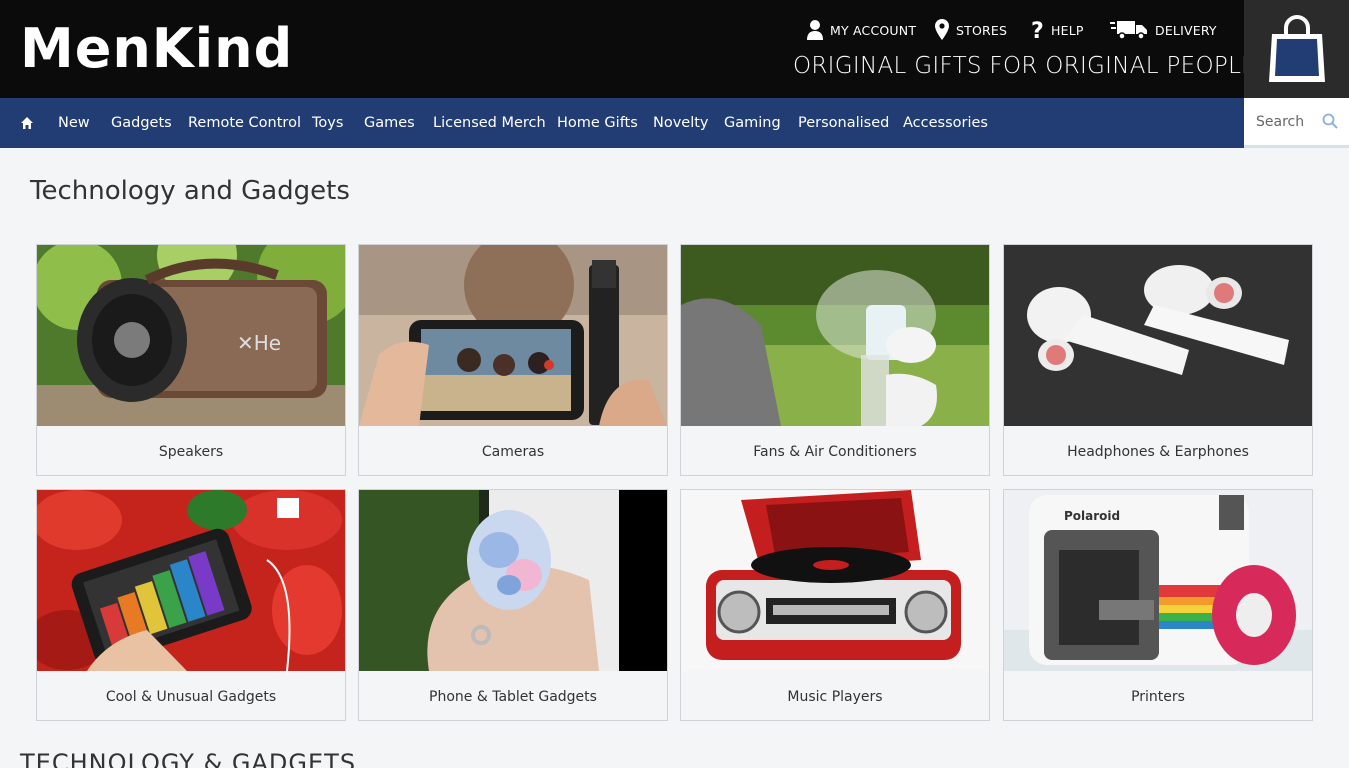 The image size is (1349, 768). I want to click on category-card-headphones: Headphones & Earphones, so click(1158, 360).